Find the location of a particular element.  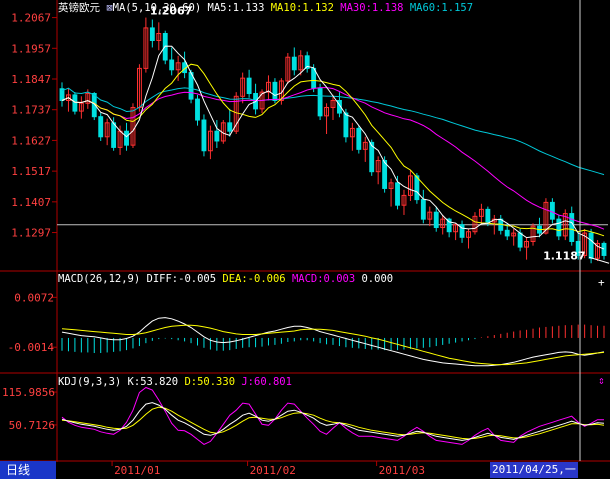

macd-tick-label: -0.0014 is located at coordinates (31, 347).